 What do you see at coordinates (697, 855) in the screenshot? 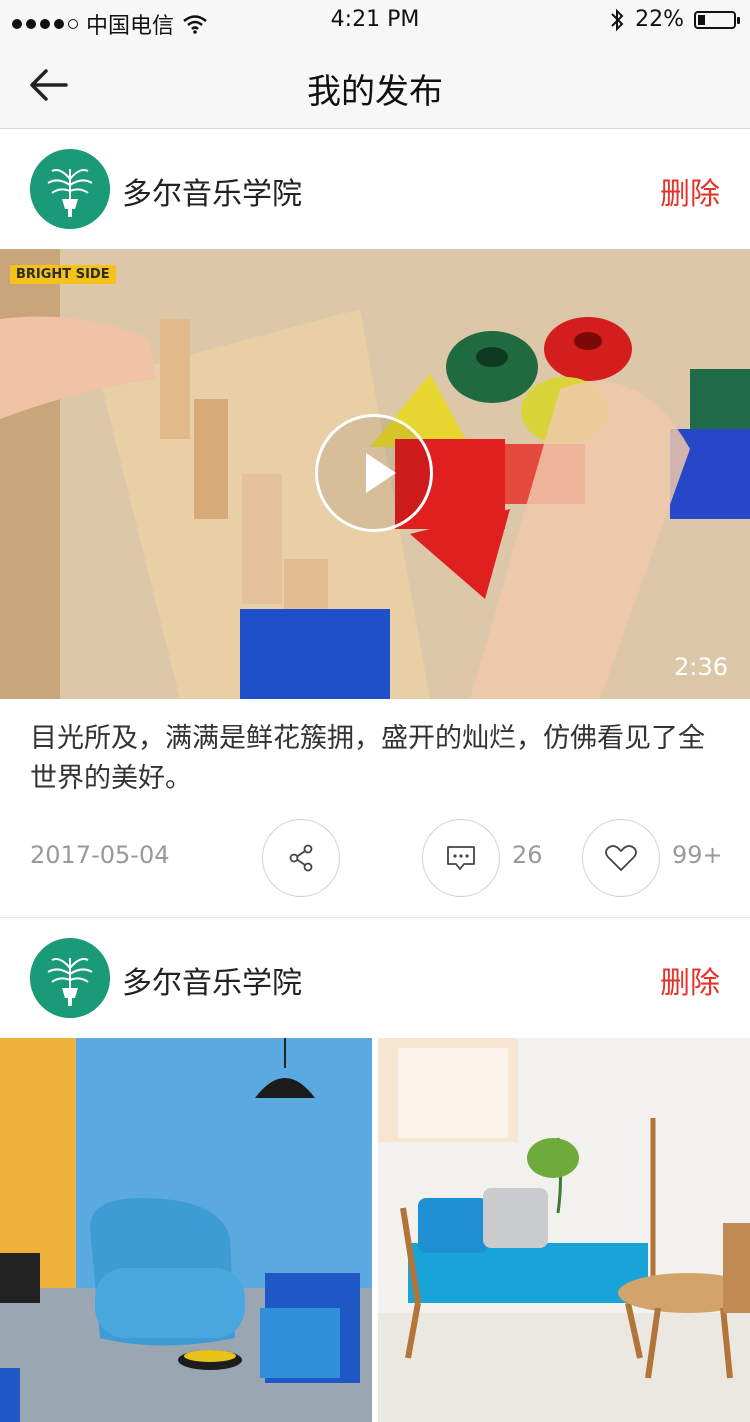
I see `like-count: 99+` at bounding box center [697, 855].